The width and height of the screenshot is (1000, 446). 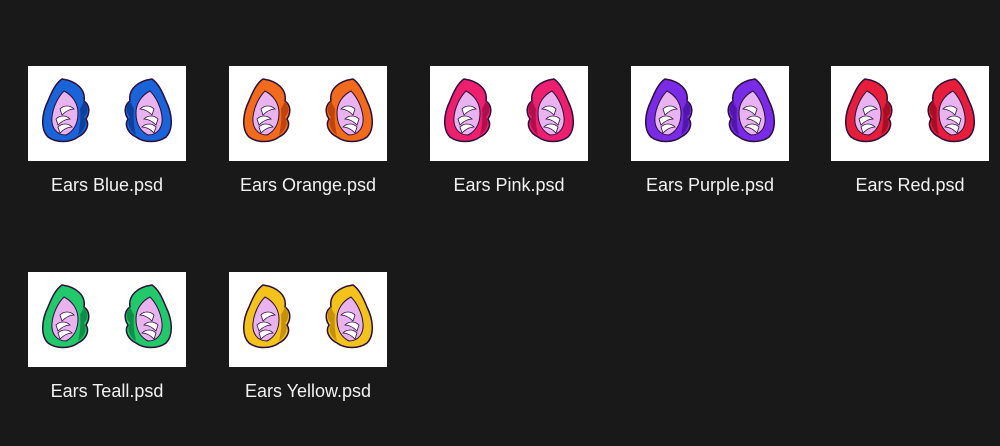 I want to click on file-item-ears-red: Ears Red.psd, so click(x=905, y=141).